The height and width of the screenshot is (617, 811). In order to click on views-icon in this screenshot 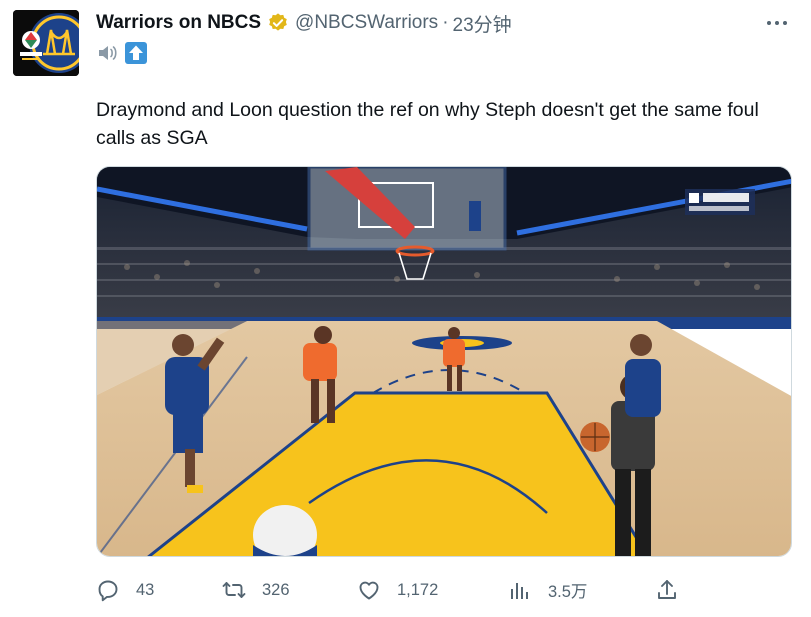, I will do `click(520, 590)`.